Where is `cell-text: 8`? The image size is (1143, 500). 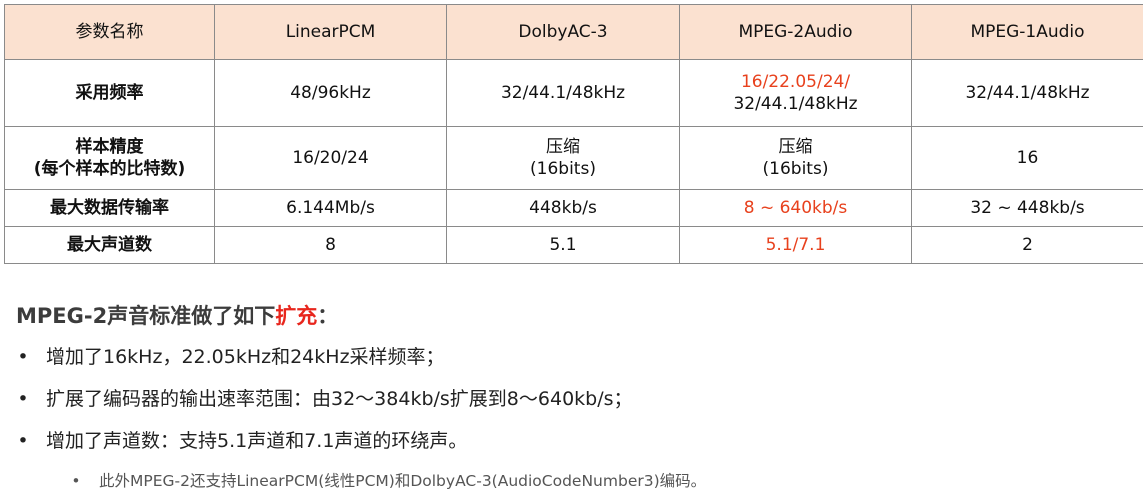 cell-text: 8 is located at coordinates (330, 245).